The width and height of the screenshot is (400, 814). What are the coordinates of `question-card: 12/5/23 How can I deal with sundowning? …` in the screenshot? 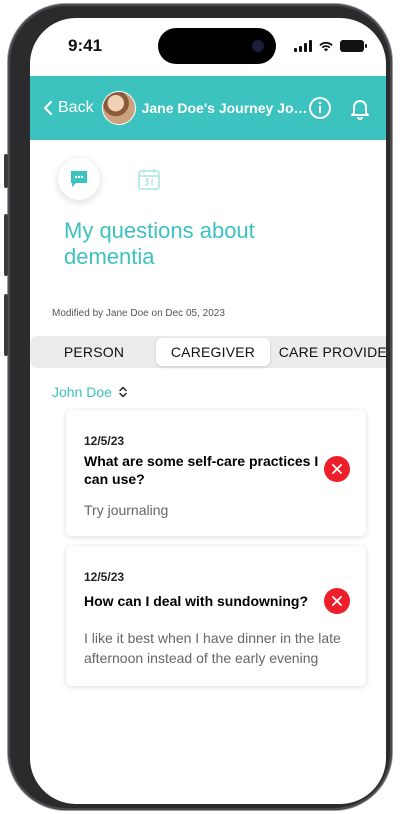 It's located at (216, 616).